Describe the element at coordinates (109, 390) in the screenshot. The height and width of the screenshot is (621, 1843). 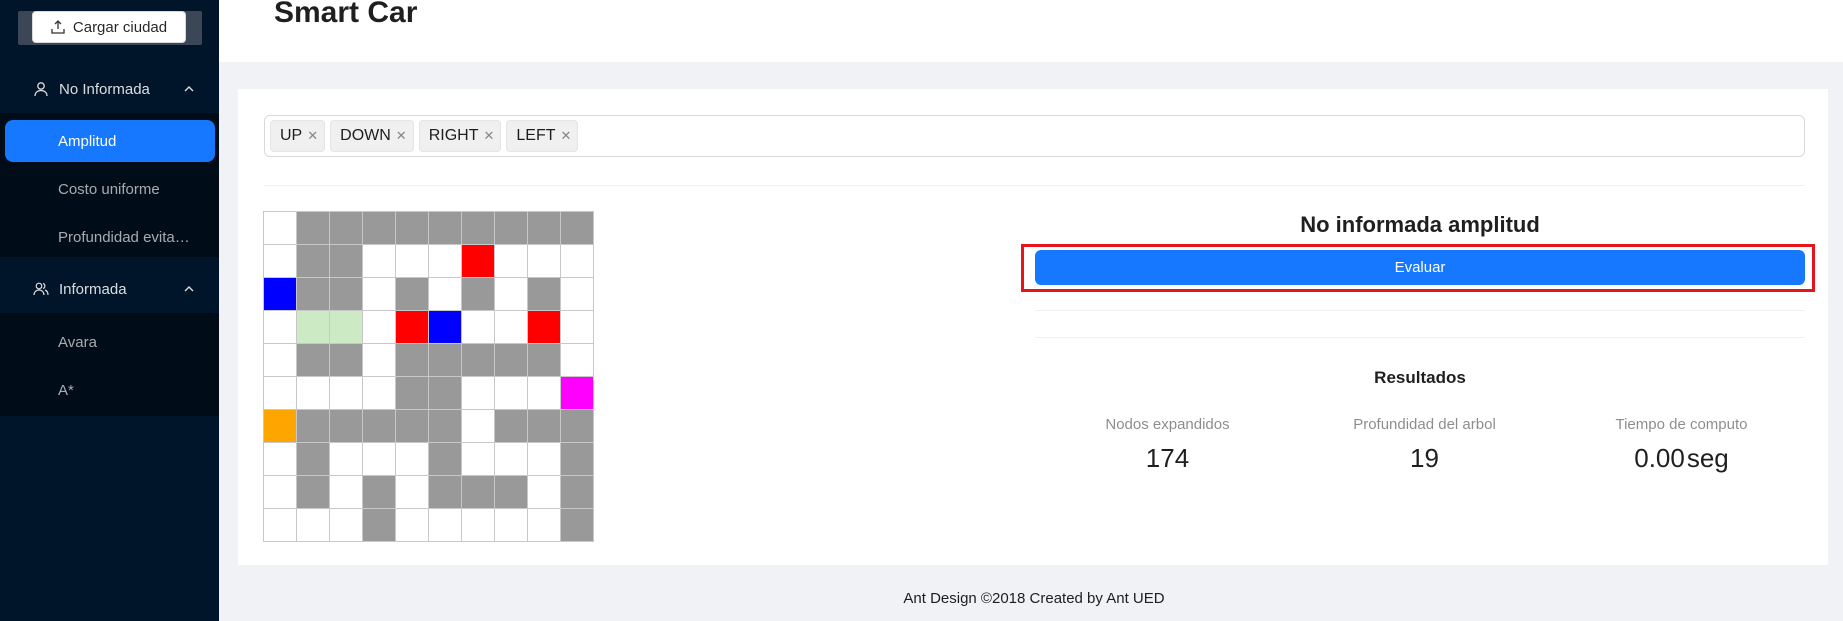
I see `menu-item-a-star: A*` at that location.